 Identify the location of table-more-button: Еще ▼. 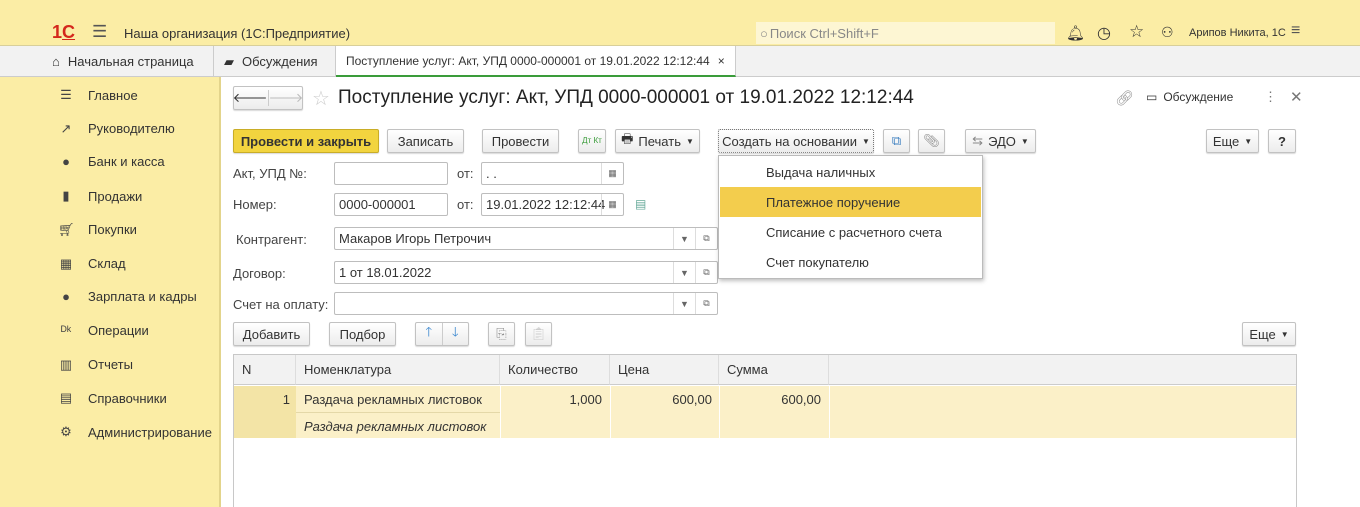
(1269, 334).